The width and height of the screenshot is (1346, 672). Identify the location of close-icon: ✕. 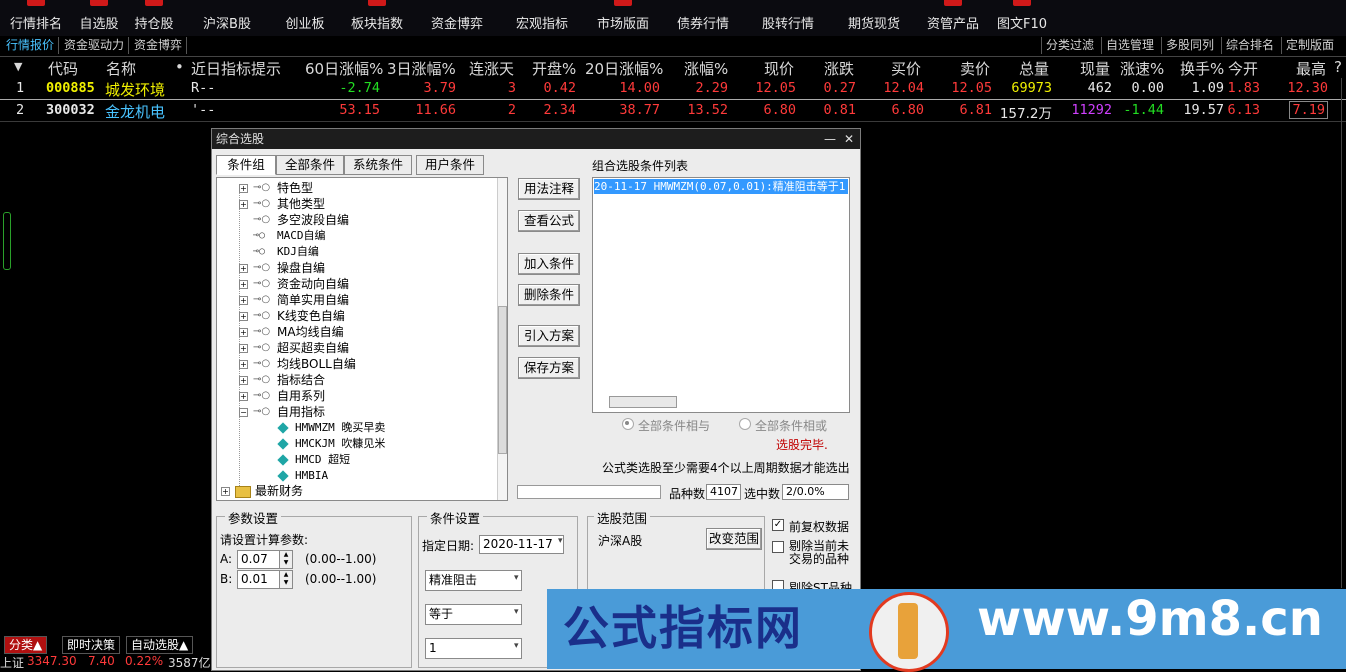
(849, 139).